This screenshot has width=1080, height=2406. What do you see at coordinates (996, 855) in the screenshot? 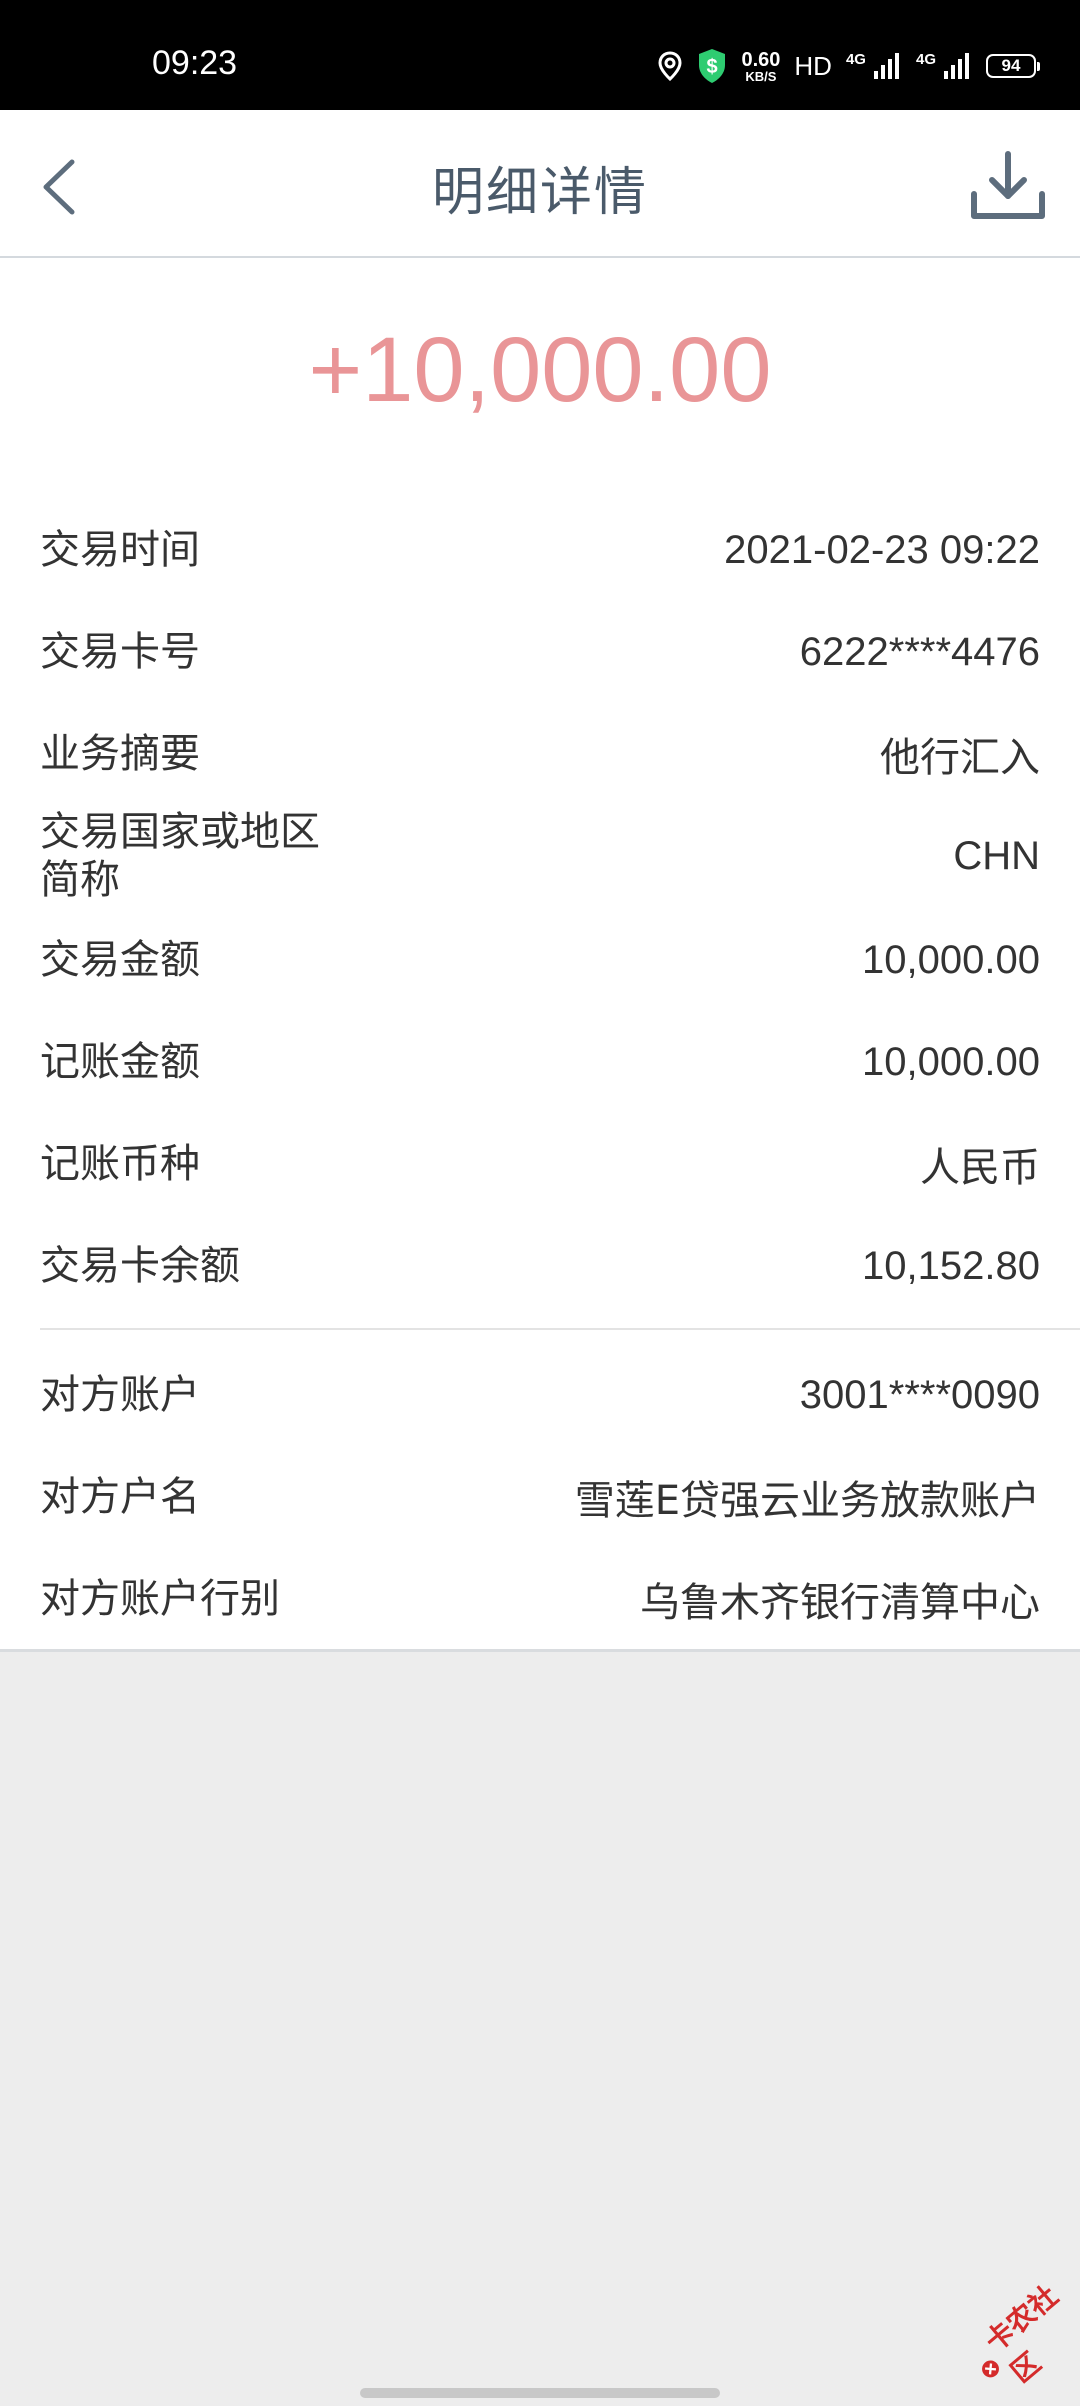
I see `detail-value: CHN` at bounding box center [996, 855].